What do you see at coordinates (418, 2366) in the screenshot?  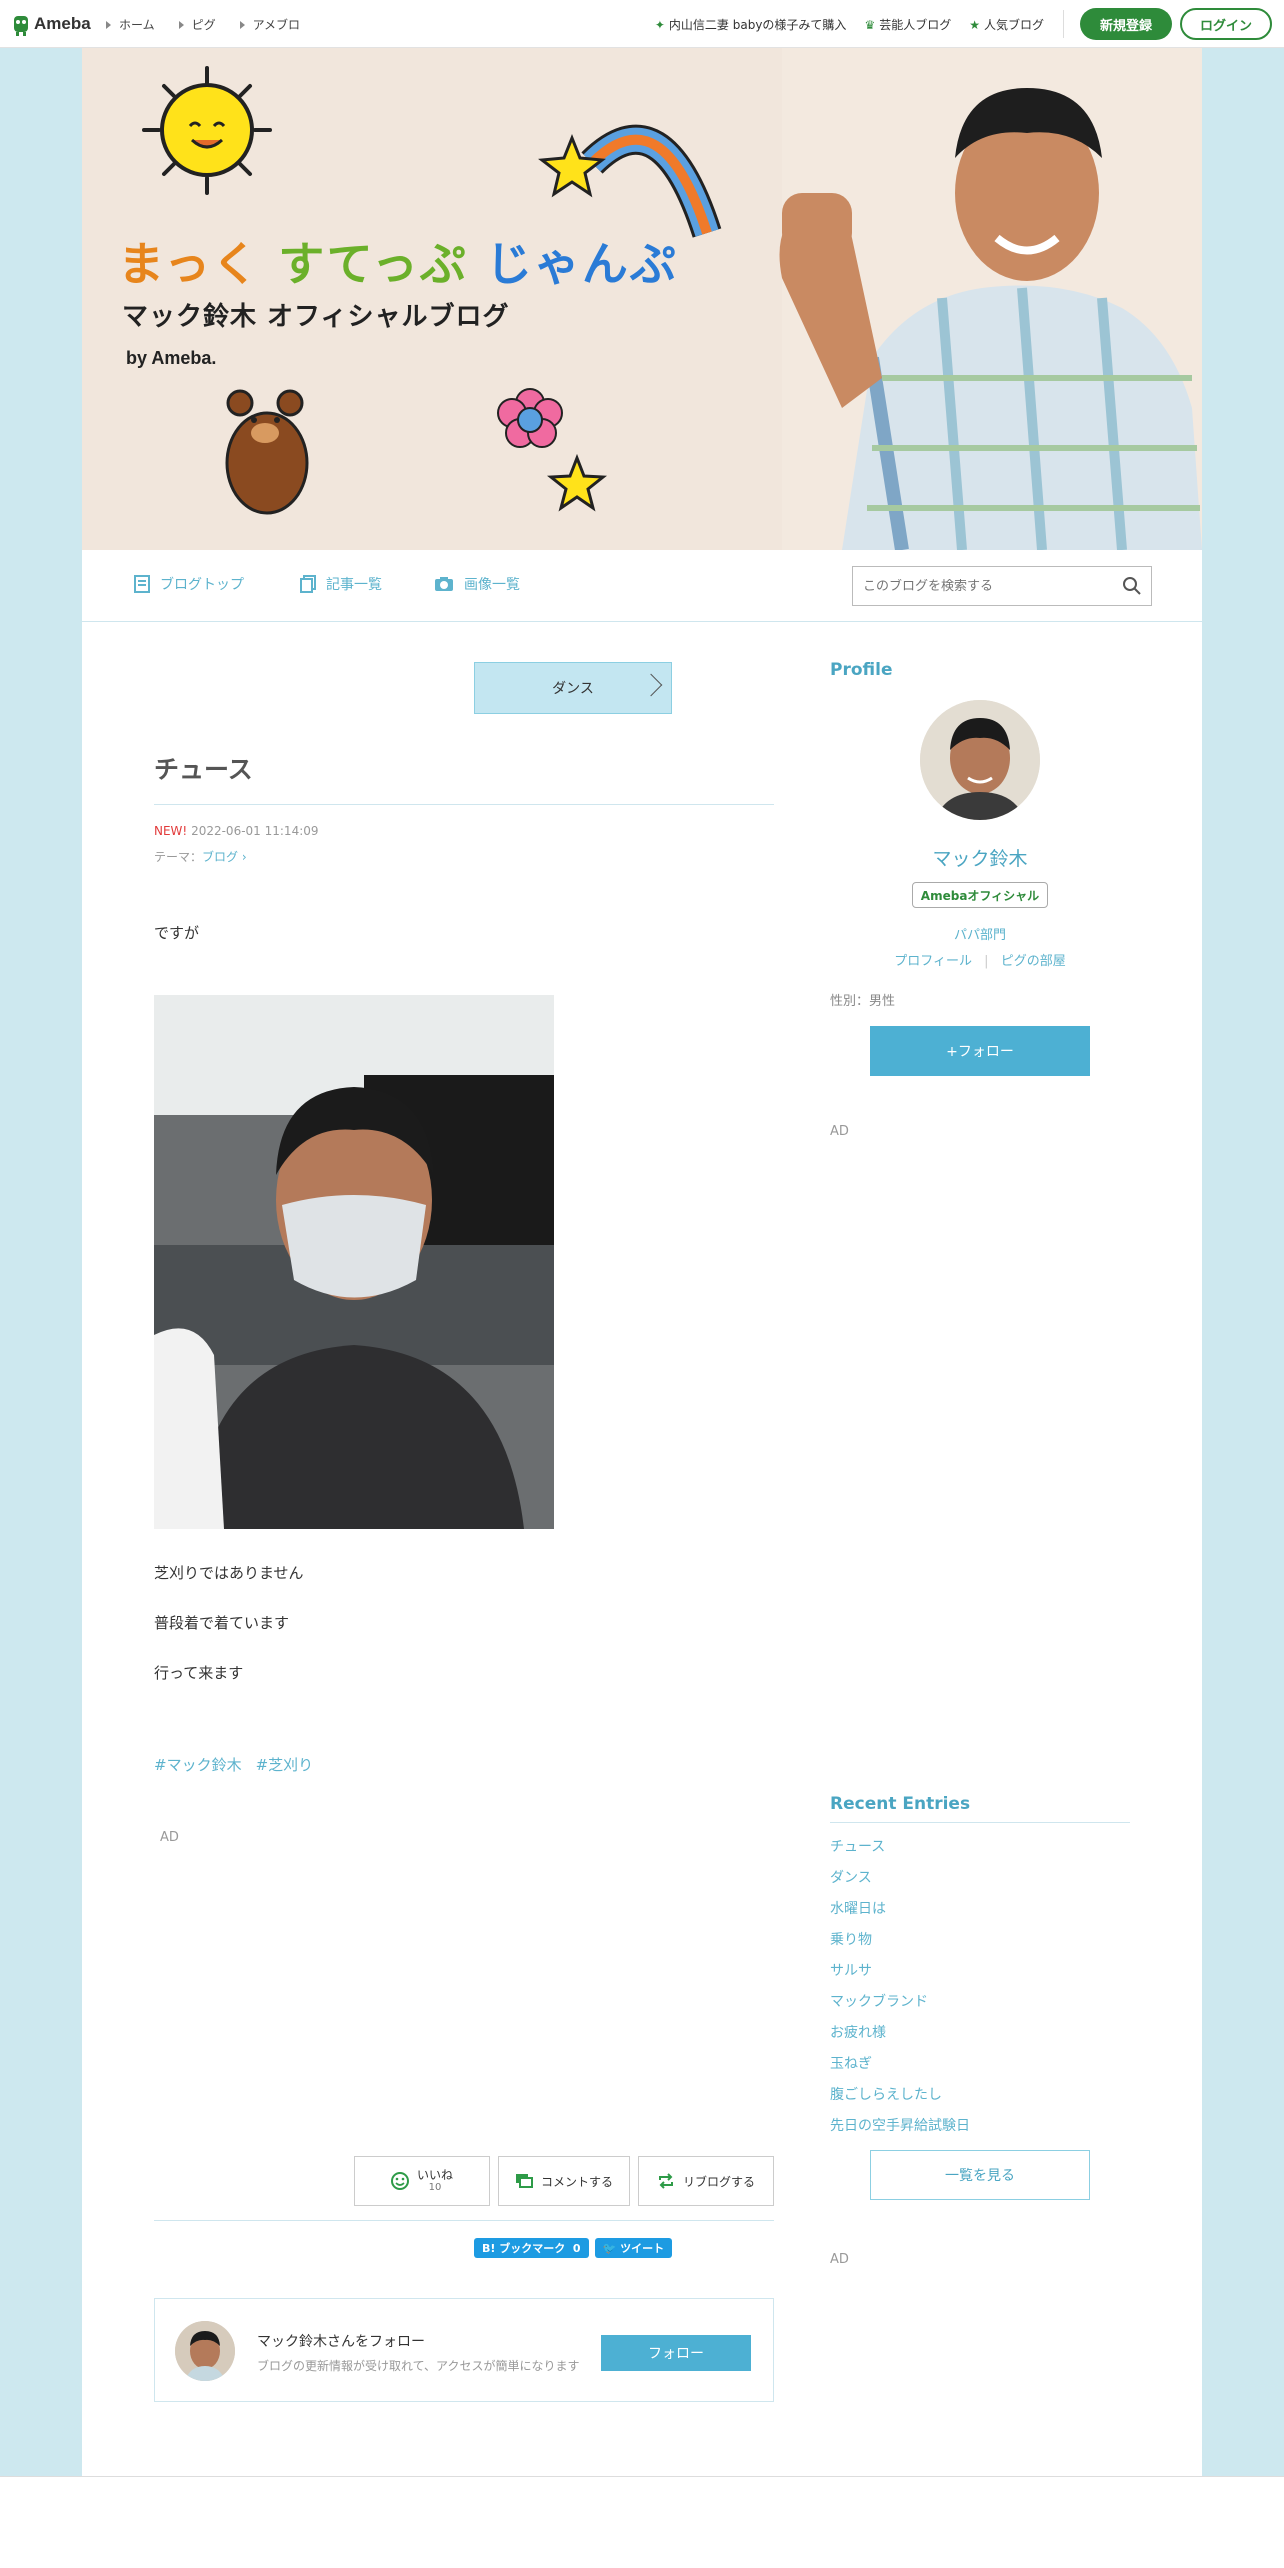 I see `follow-card-desc: ブログの更新情報が受け取れて、アクセスが簡単になります` at bounding box center [418, 2366].